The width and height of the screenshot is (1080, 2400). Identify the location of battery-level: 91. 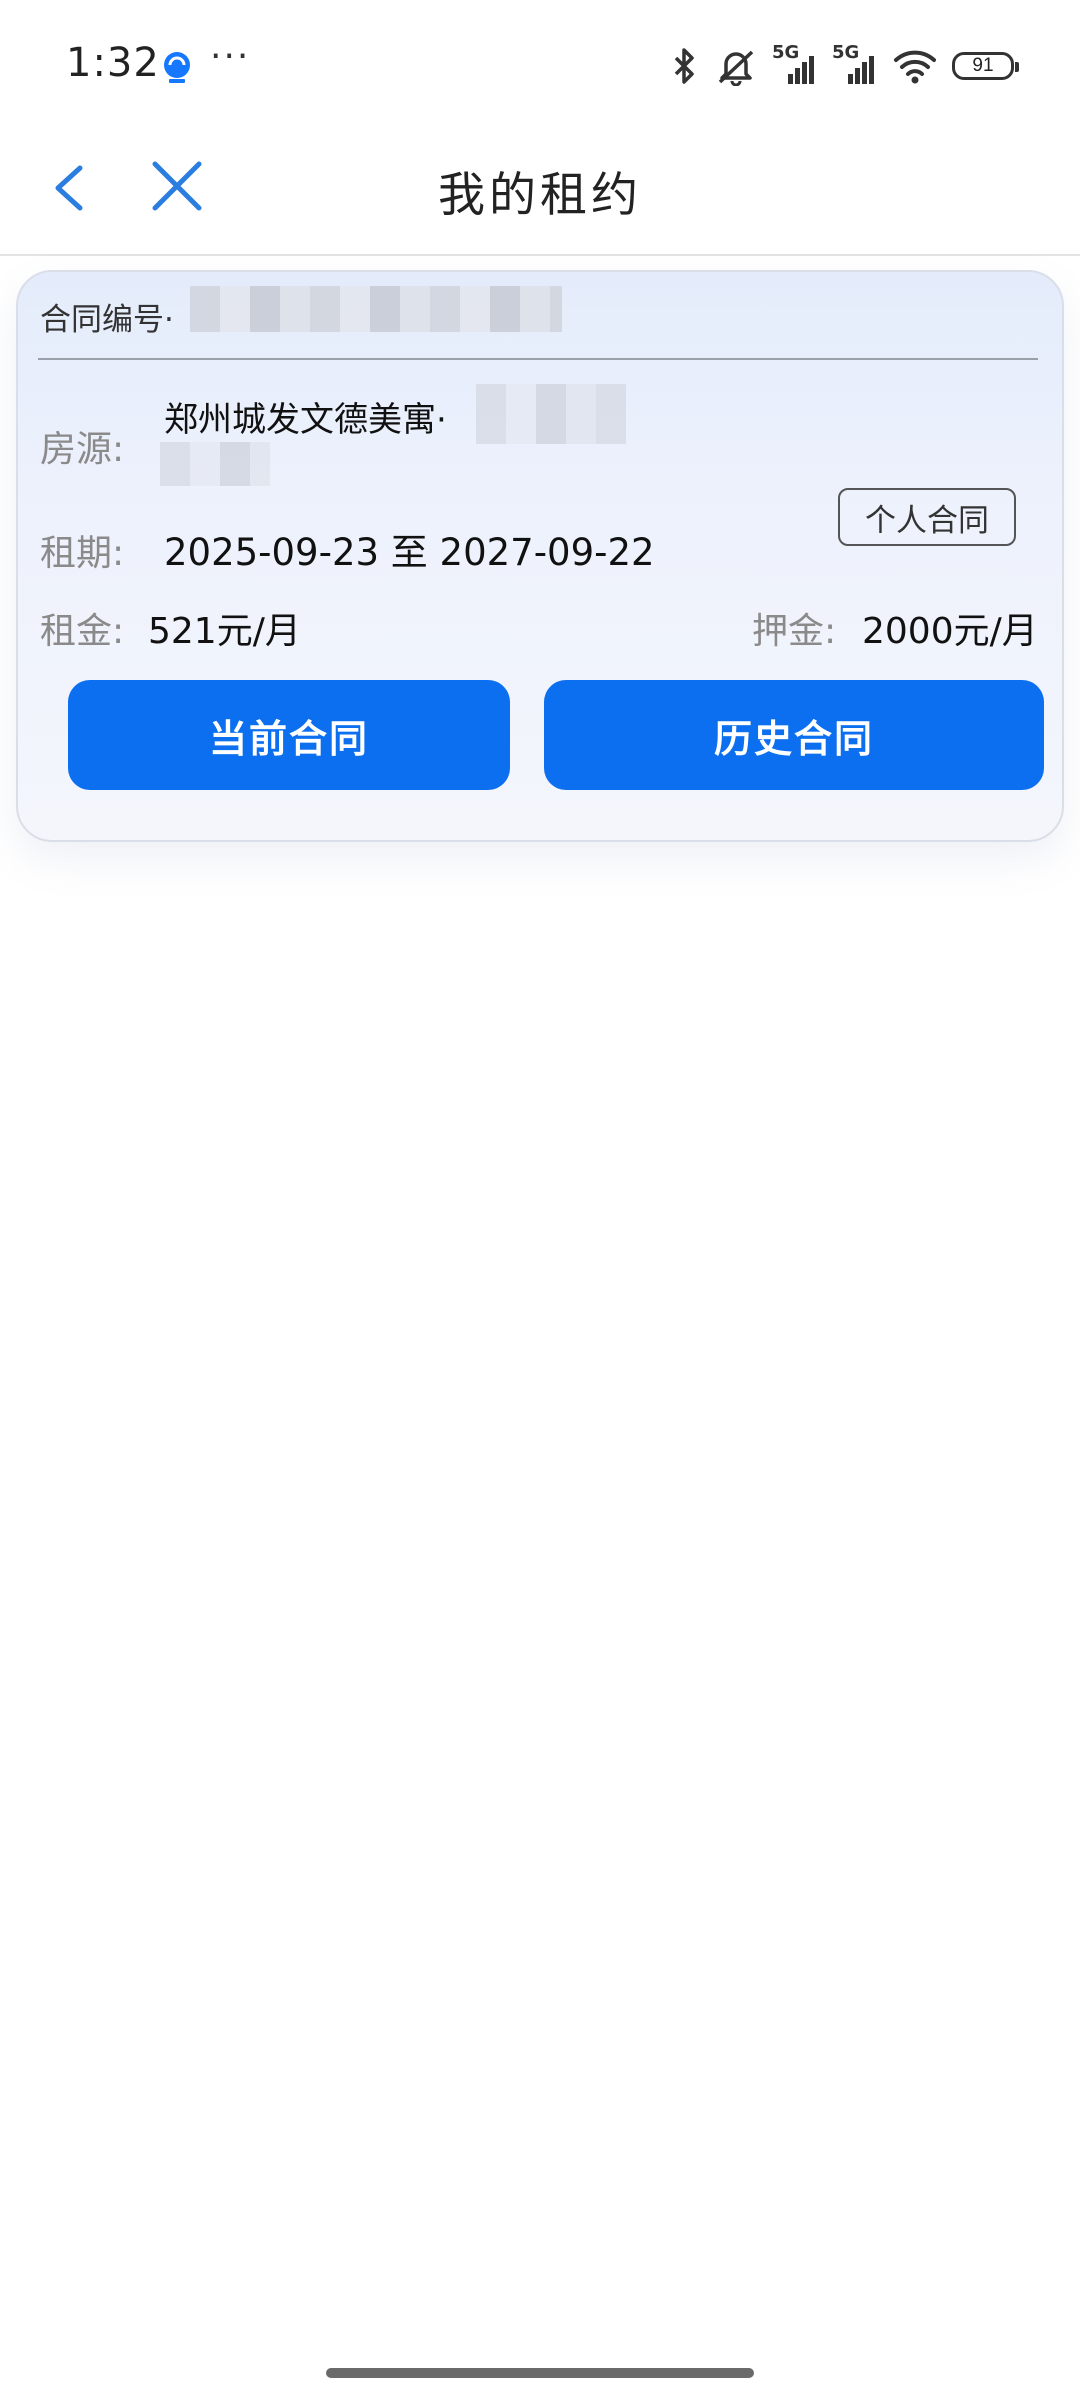
(983, 65).